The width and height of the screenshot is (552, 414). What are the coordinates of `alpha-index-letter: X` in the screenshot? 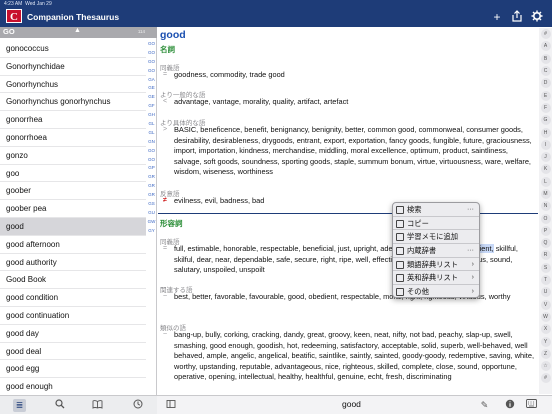 It's located at (545, 329).